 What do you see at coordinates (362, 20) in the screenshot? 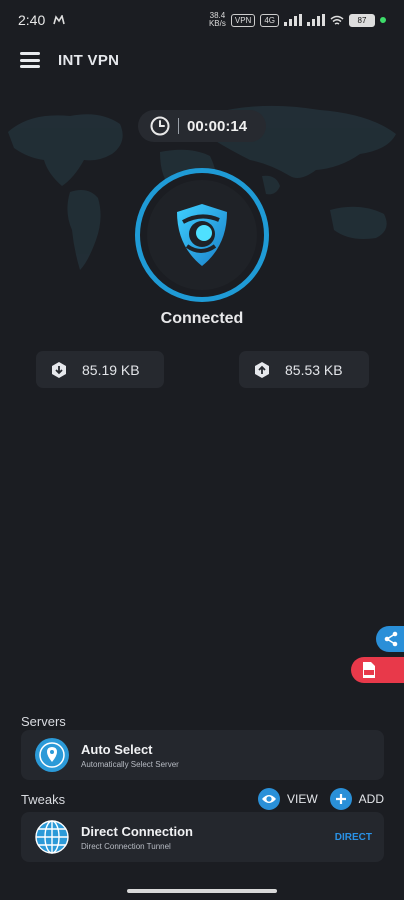
I see `battery-indicator: 87` at bounding box center [362, 20].